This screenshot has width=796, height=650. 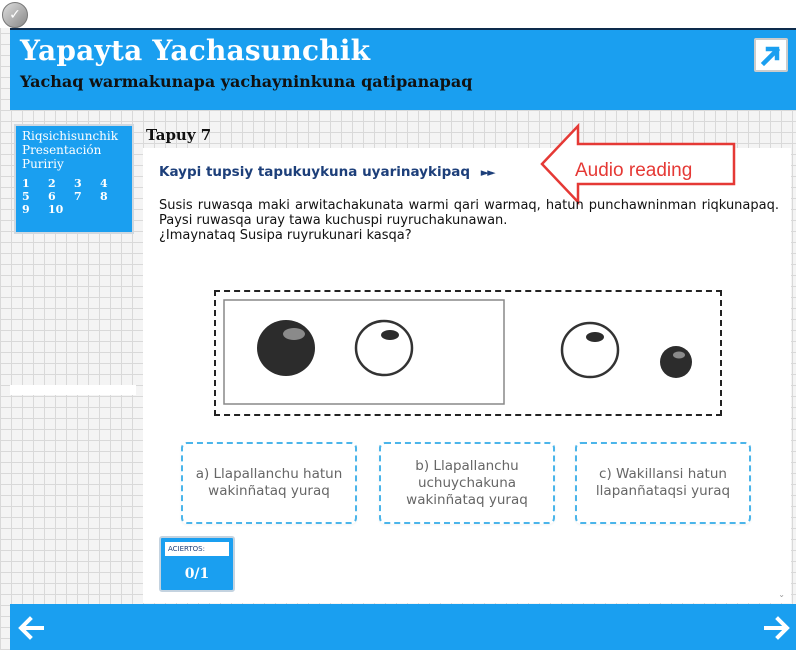 What do you see at coordinates (61, 209) in the screenshot?
I see `page-link-10: 10` at bounding box center [61, 209].